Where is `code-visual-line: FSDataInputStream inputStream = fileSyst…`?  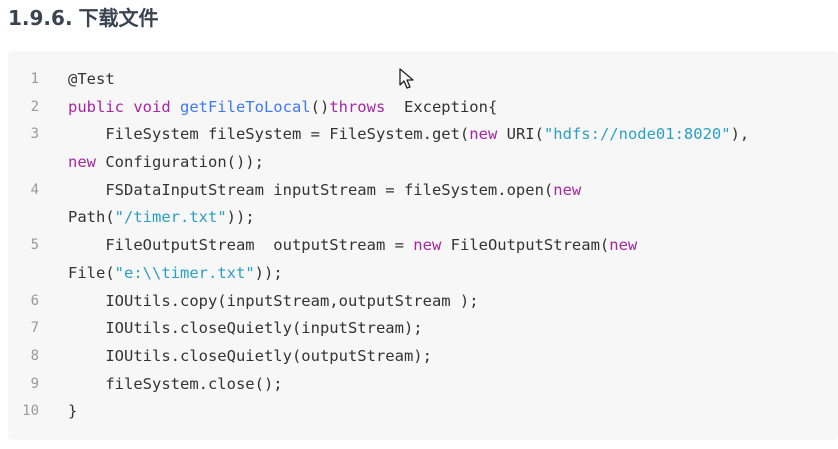
code-visual-line: FSDataInputStream inputStream = fileSyst… is located at coordinates (453, 191).